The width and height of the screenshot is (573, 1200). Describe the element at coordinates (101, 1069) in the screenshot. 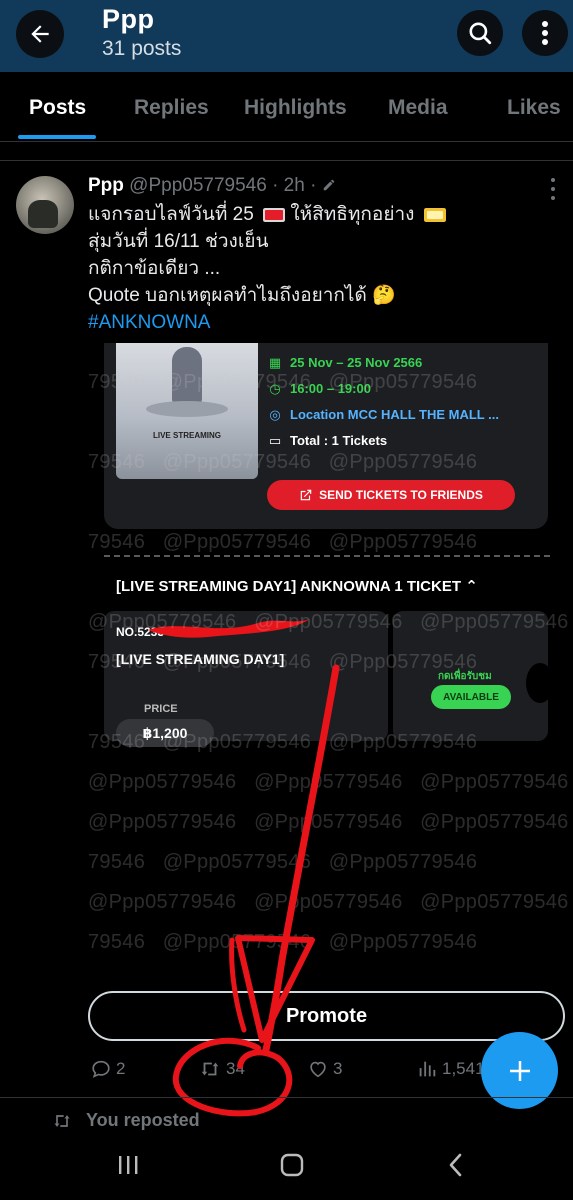

I see `reply-icon` at that location.